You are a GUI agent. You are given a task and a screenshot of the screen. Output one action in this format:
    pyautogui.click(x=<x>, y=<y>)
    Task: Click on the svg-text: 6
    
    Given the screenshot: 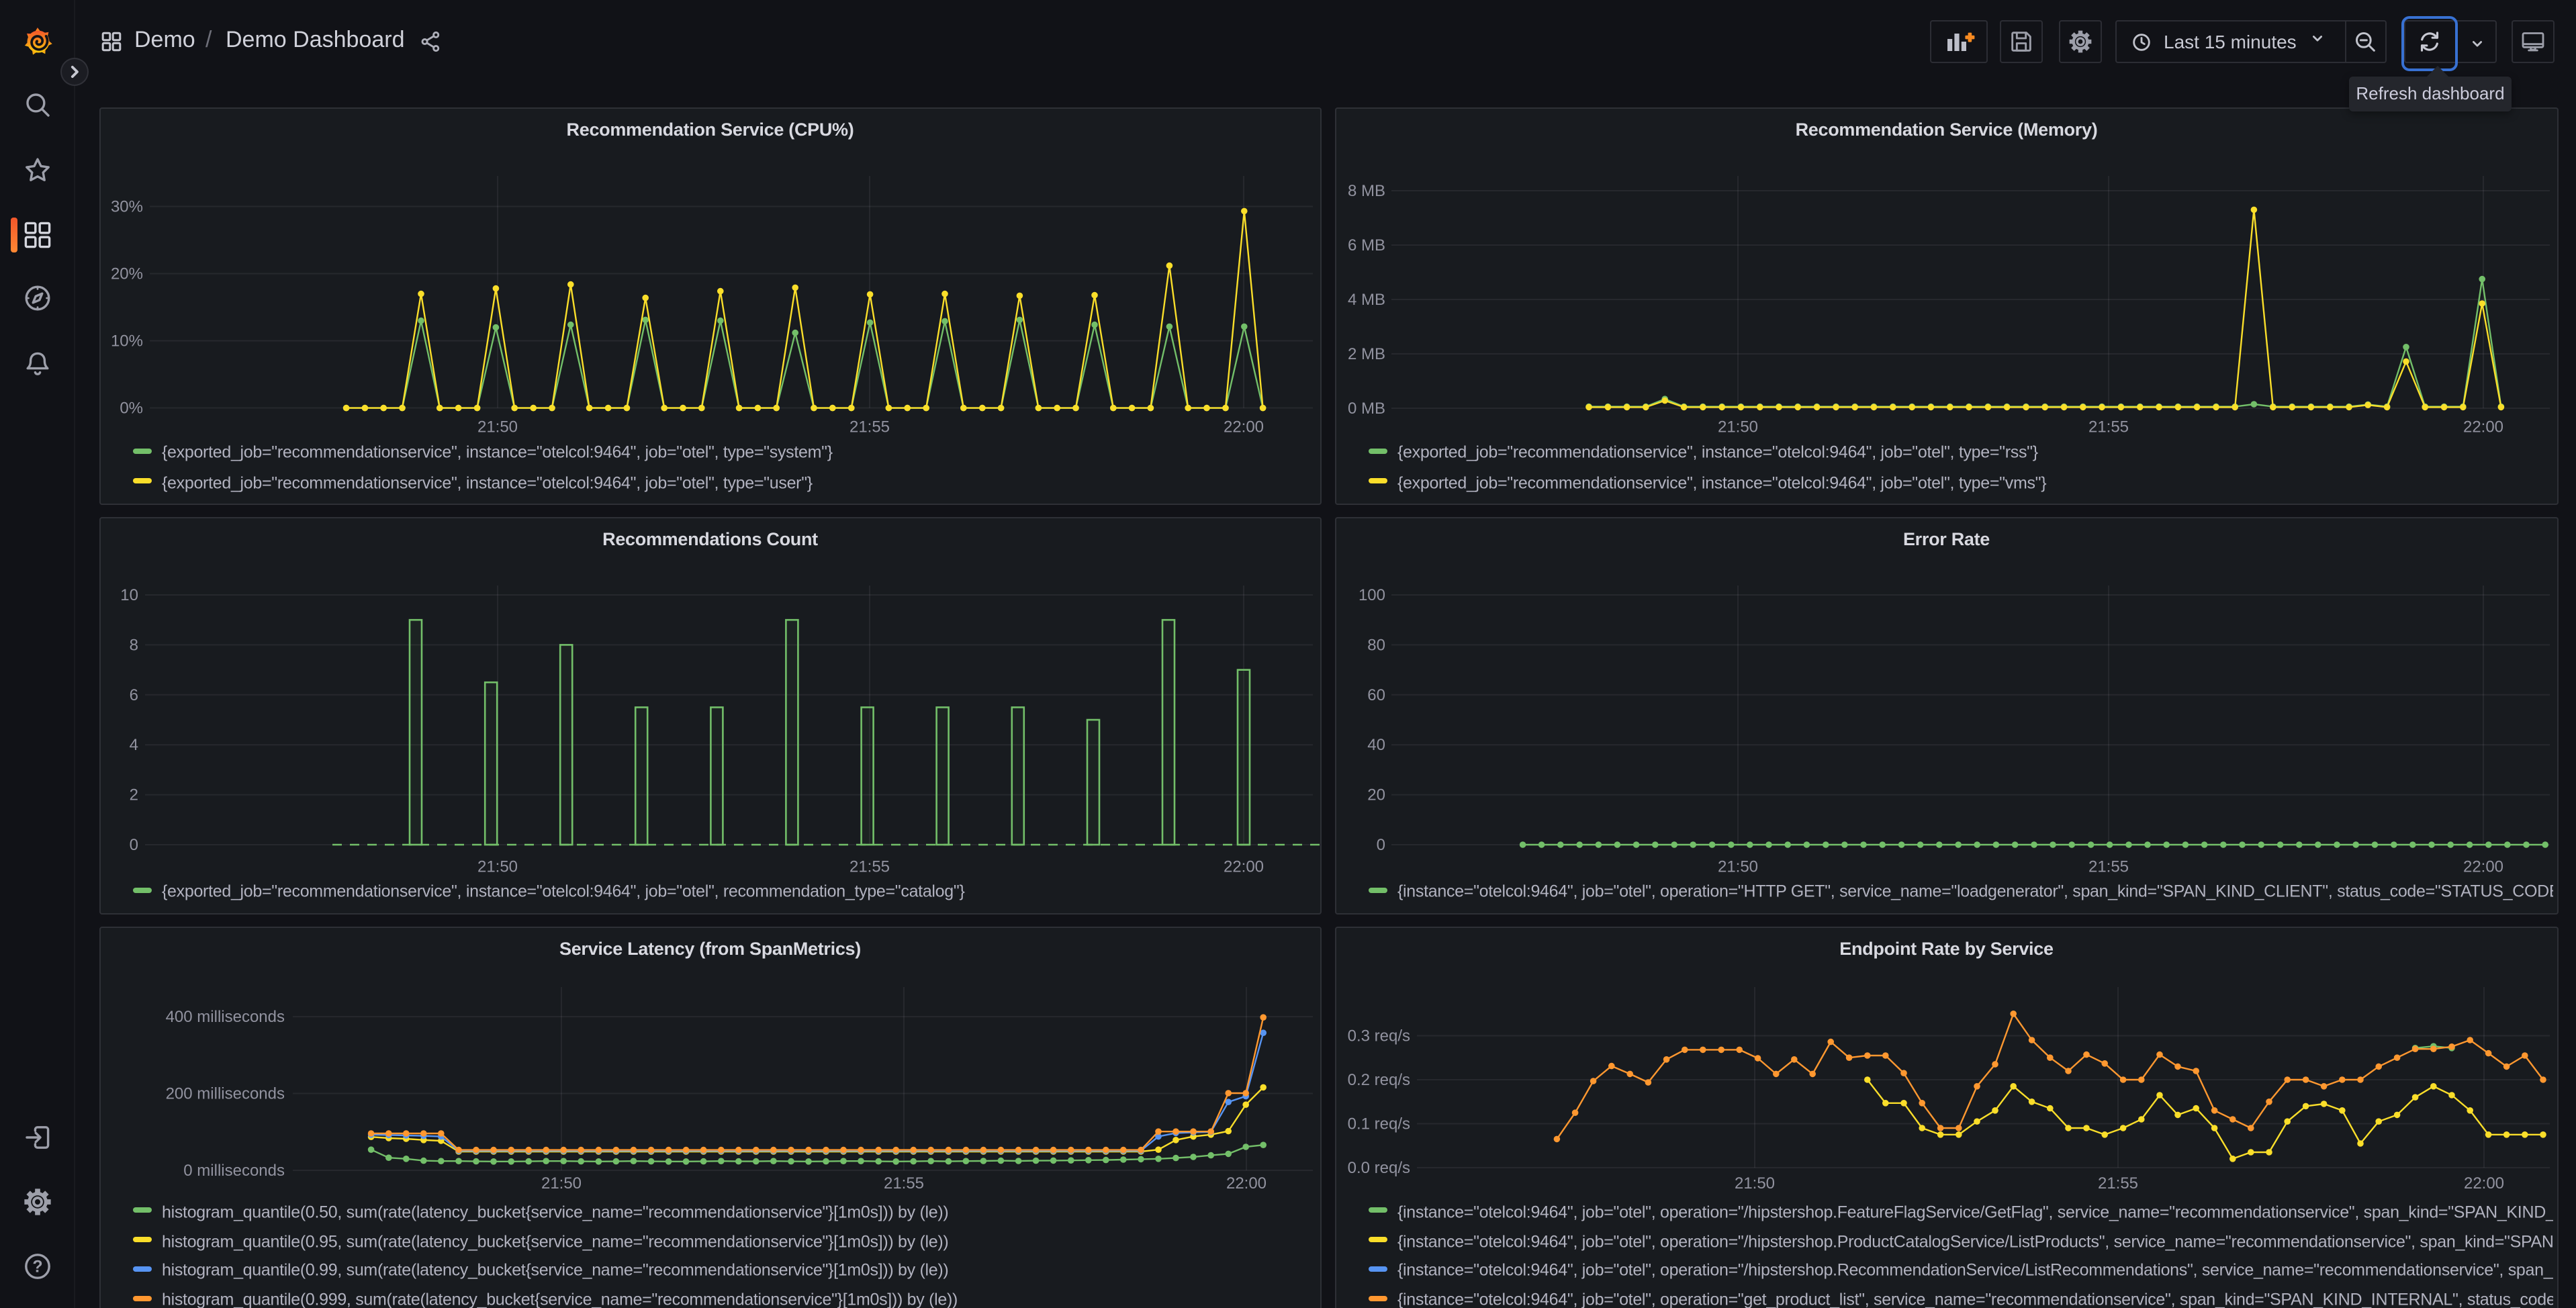 What is the action you would take?
    pyautogui.click(x=133, y=695)
    